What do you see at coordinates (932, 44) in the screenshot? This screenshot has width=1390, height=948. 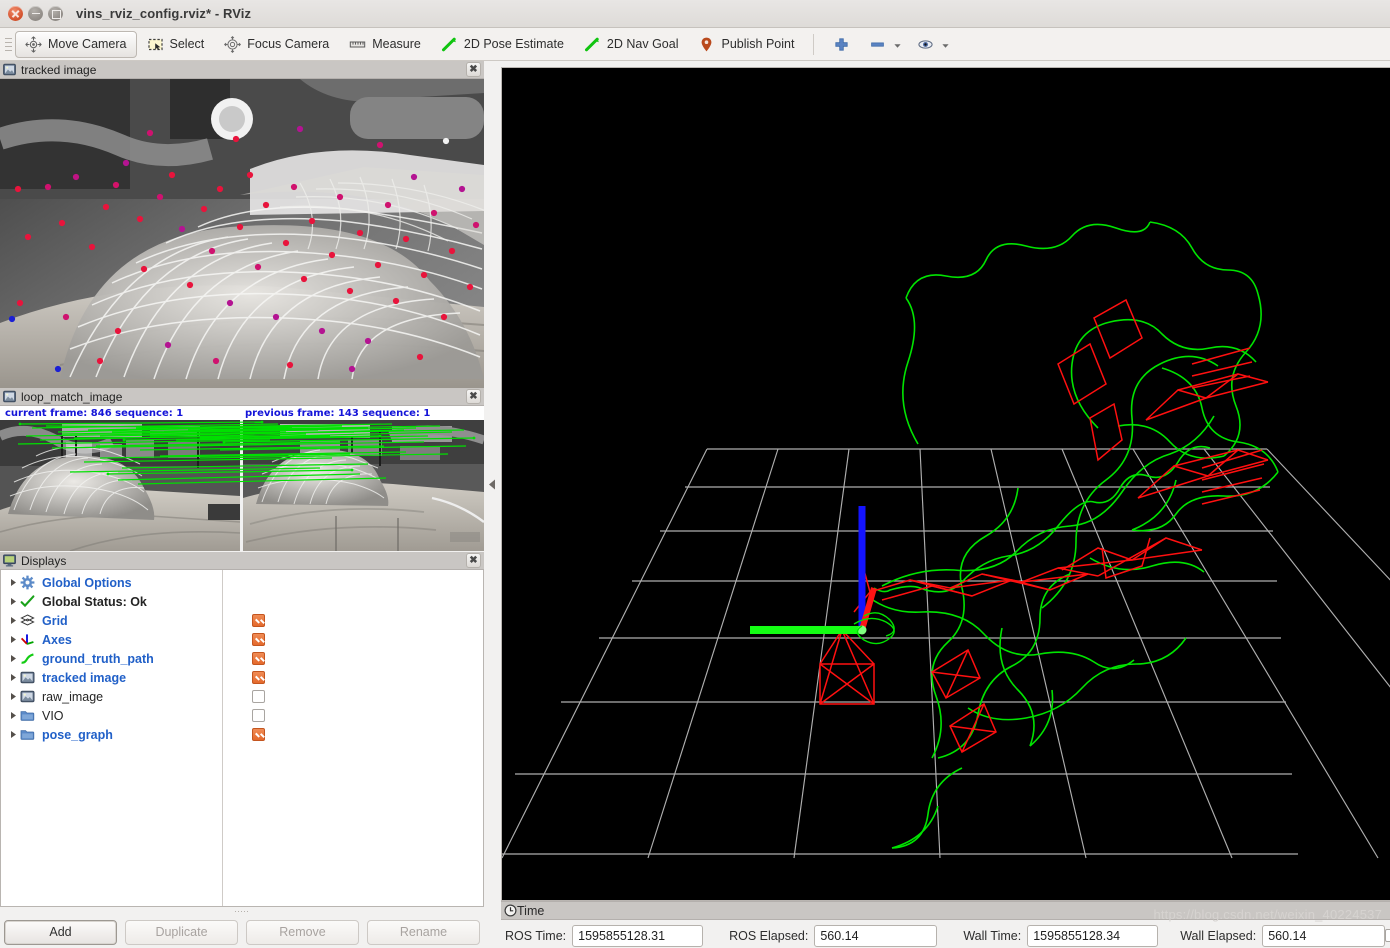 I see `view-visibility-button` at bounding box center [932, 44].